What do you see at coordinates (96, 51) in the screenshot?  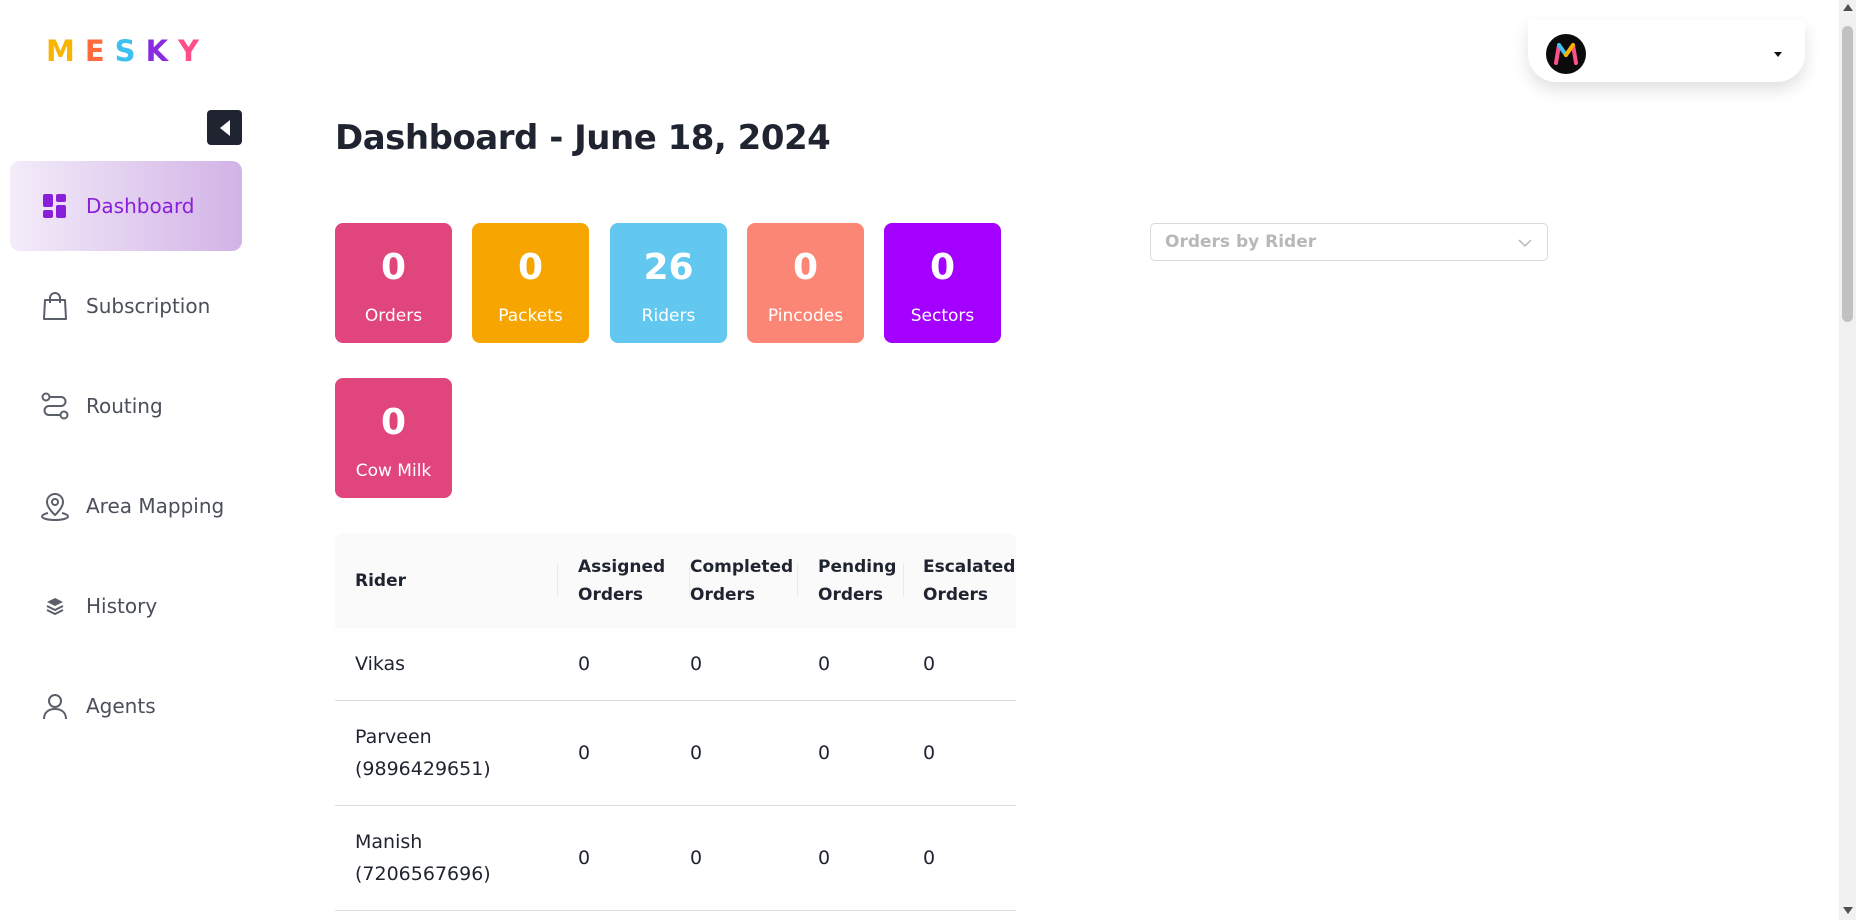 I see `logo-letter-e: E` at bounding box center [96, 51].